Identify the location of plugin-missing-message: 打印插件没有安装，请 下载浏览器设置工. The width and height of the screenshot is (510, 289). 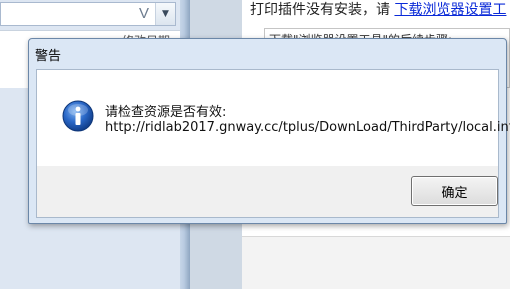
(378, 9).